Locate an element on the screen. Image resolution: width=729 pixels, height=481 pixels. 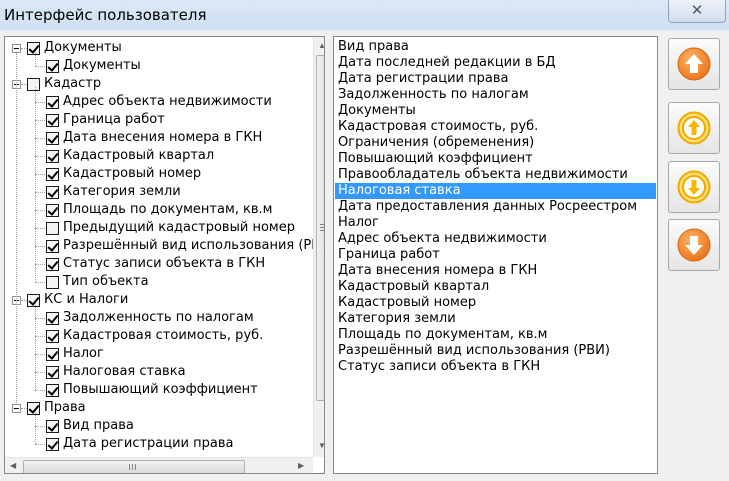
tree-item-row: Статус записи объекта в ГКН is located at coordinates (158, 264).